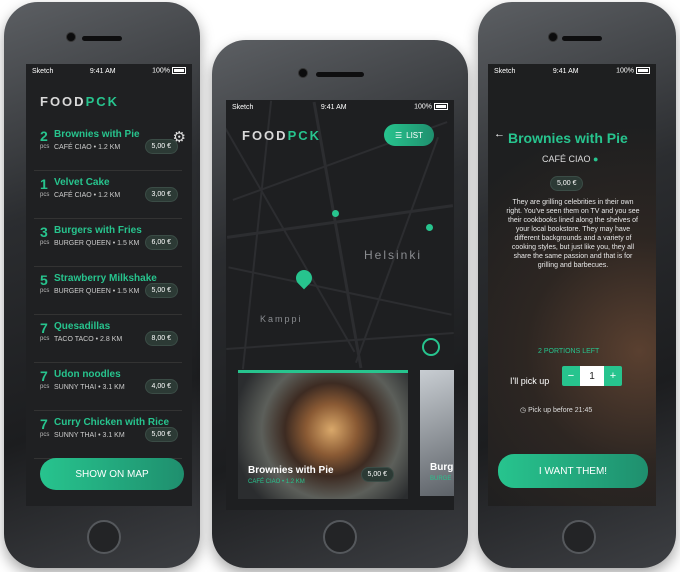  What do you see at coordinates (98, 230) in the screenshot?
I see `item-name: Burgers with Fries` at bounding box center [98, 230].